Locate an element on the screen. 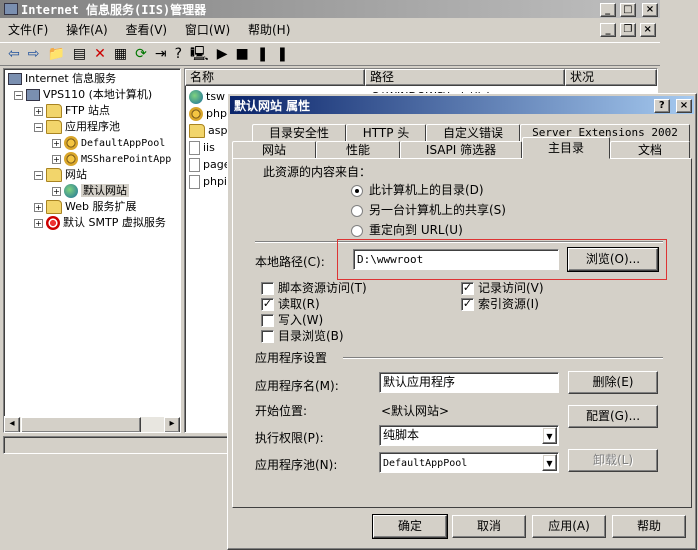 This screenshot has width=698, height=550. tab-home-directory: 主目录 is located at coordinates (566, 148).